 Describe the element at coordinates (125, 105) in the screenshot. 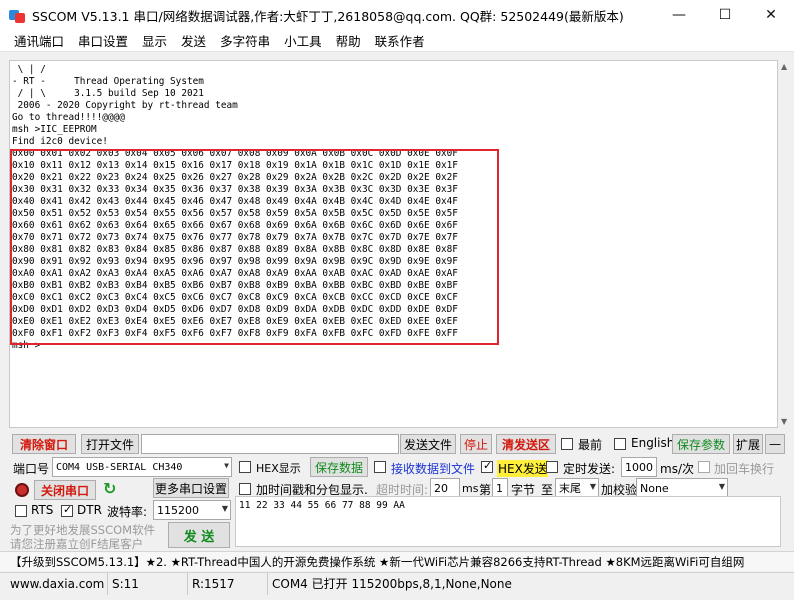

I see `terminal-line: 2006 - 2020 Copyright by rt-thread team` at that location.